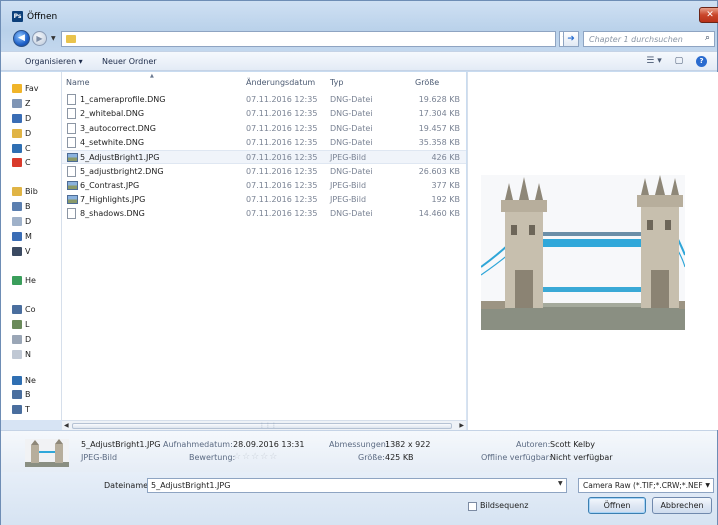 The image size is (718, 525). I want to click on detail-offline-value: Nicht verfügbar, so click(581, 457).